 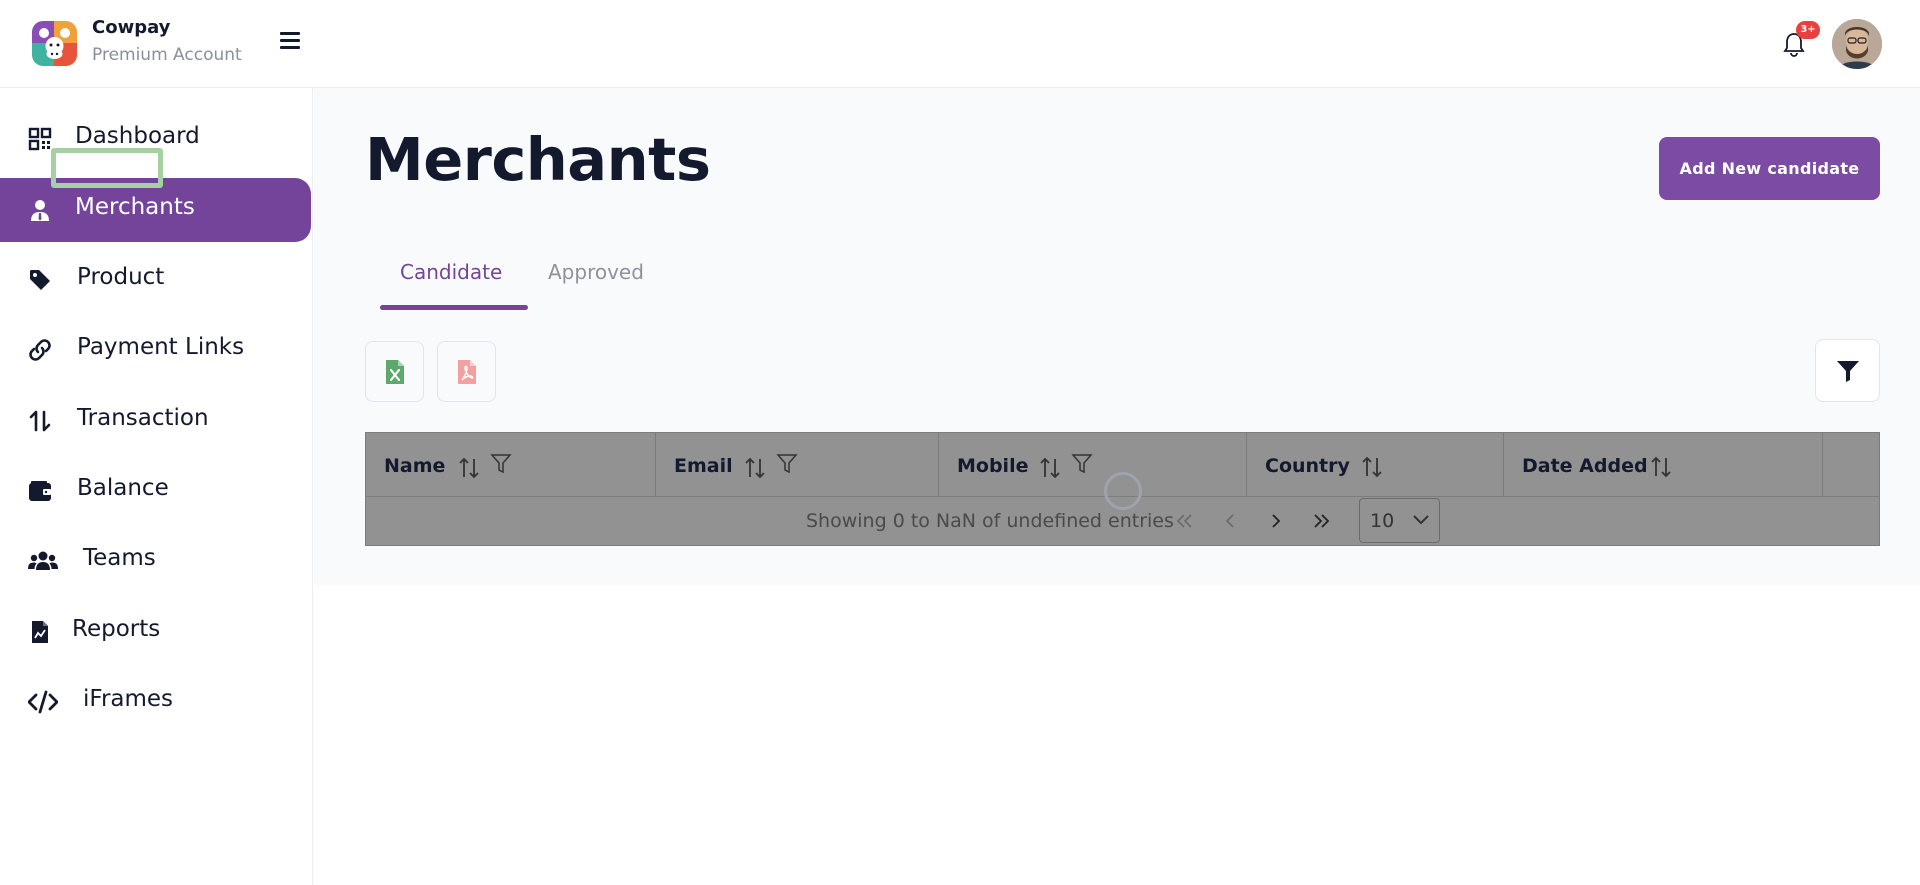 I want to click on qr-grid-icon, so click(x=40, y=139).